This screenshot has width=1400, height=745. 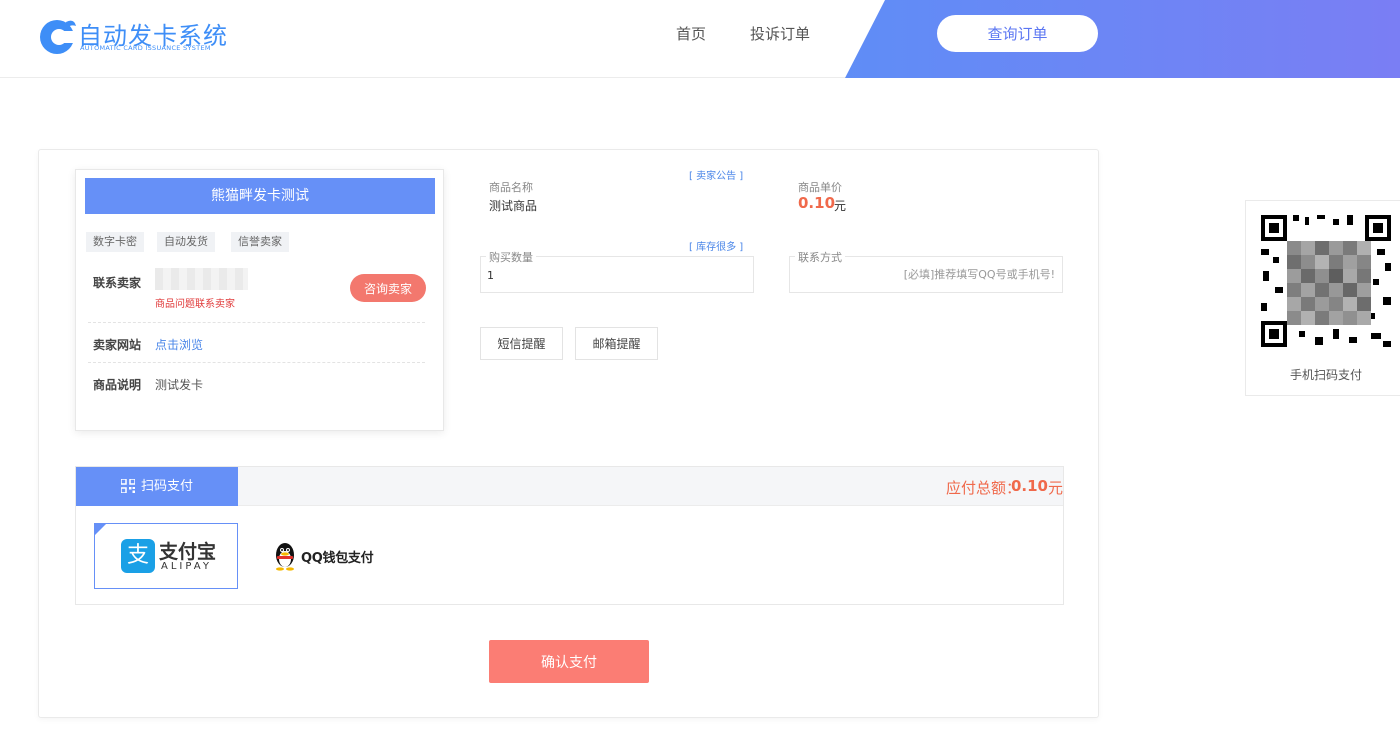 What do you see at coordinates (58, 37) in the screenshot?
I see `logo-mark-icon` at bounding box center [58, 37].